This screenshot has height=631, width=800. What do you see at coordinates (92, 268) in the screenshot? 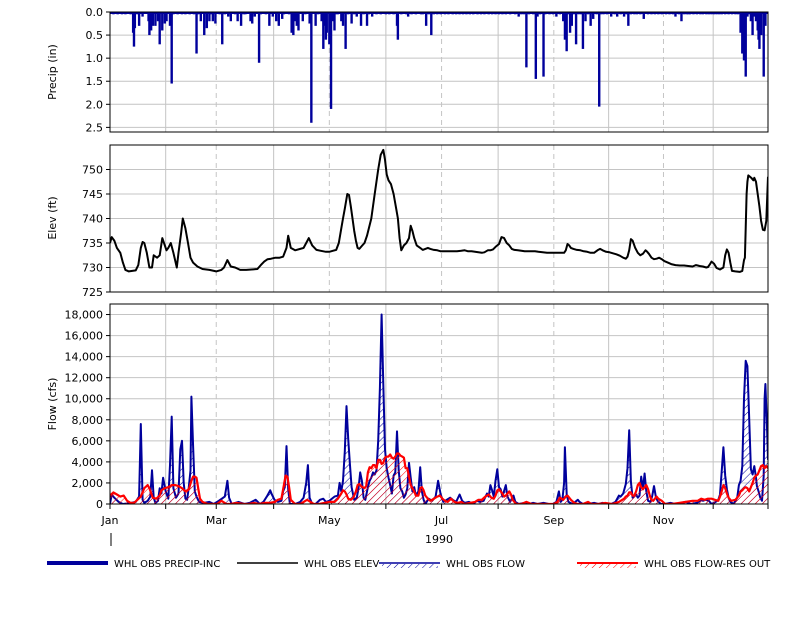
I see `y-tick-label: 730` at bounding box center [92, 268].